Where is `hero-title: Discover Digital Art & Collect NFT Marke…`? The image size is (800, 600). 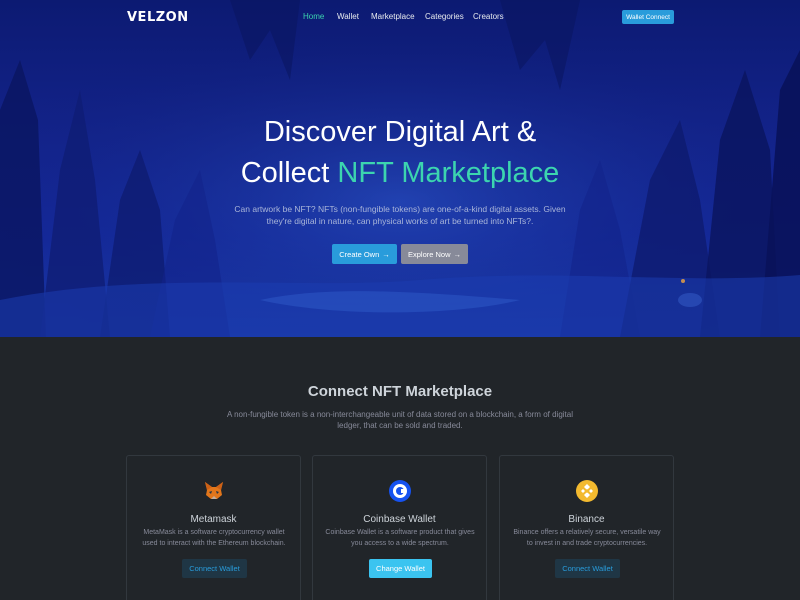 hero-title: Discover Digital Art & Collect NFT Marke… is located at coordinates (400, 153).